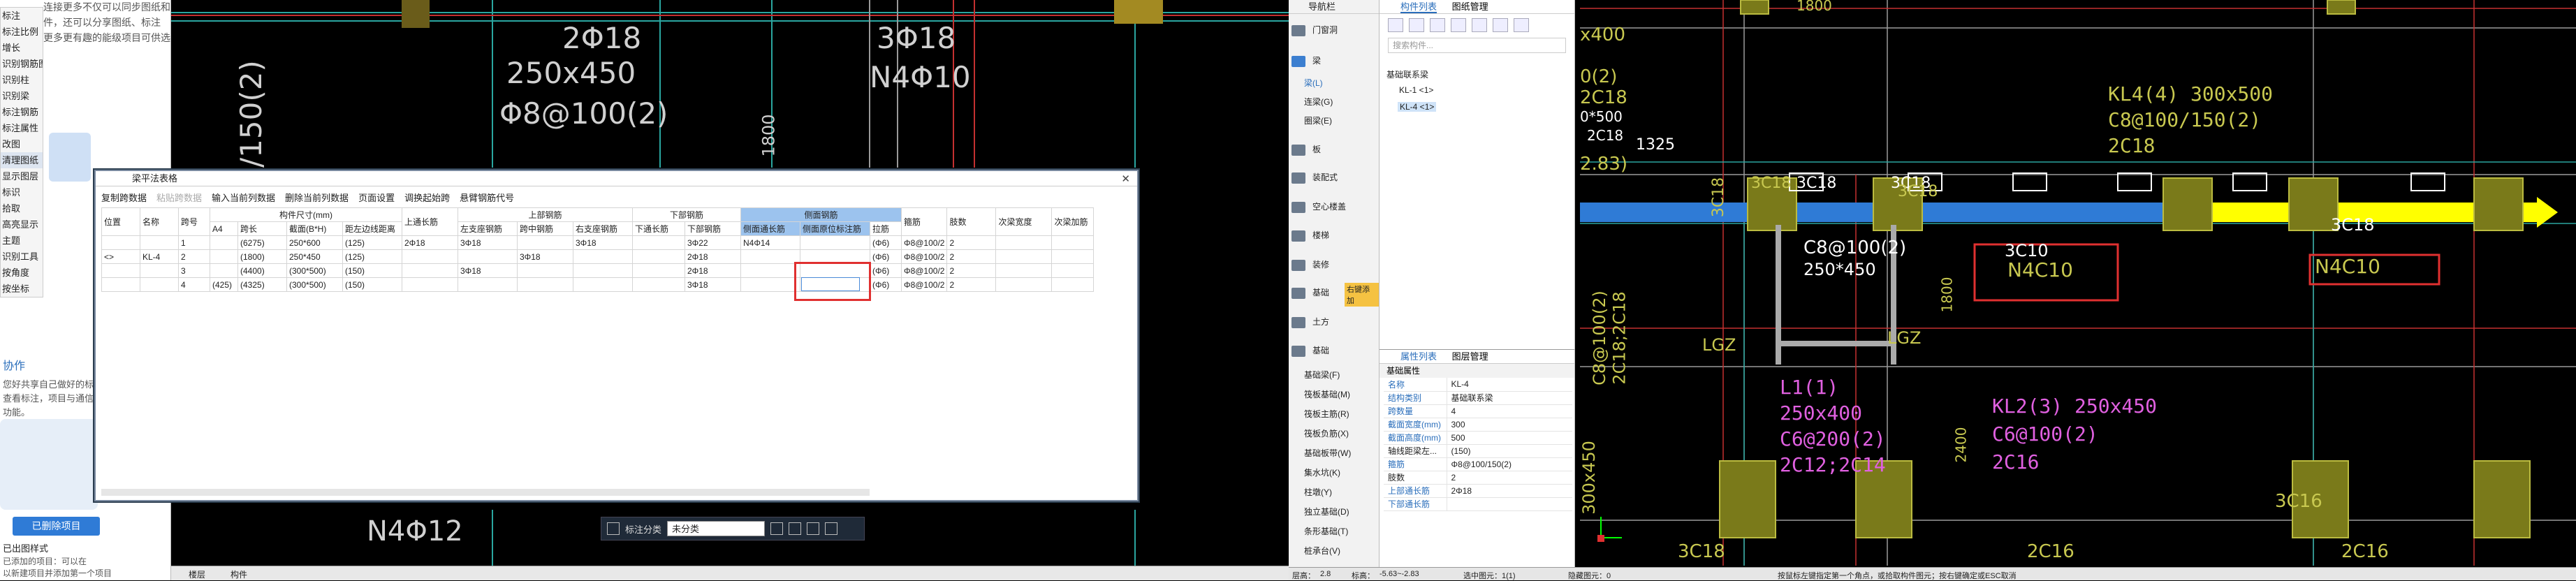 Image resolution: width=2576 pixels, height=581 pixels. What do you see at coordinates (22, 273) in the screenshot?
I see `menu-item: 按角度` at bounding box center [22, 273].